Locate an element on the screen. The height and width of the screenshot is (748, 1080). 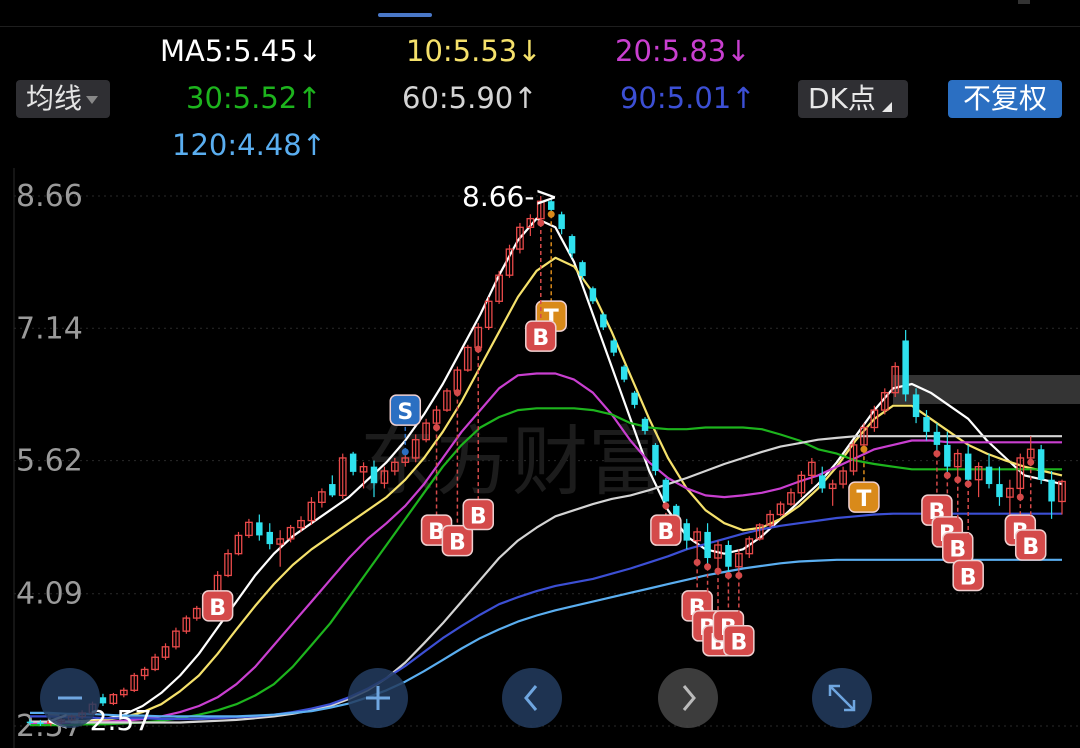
ma5-label: MA5:5.45 is located at coordinates (229, 51).